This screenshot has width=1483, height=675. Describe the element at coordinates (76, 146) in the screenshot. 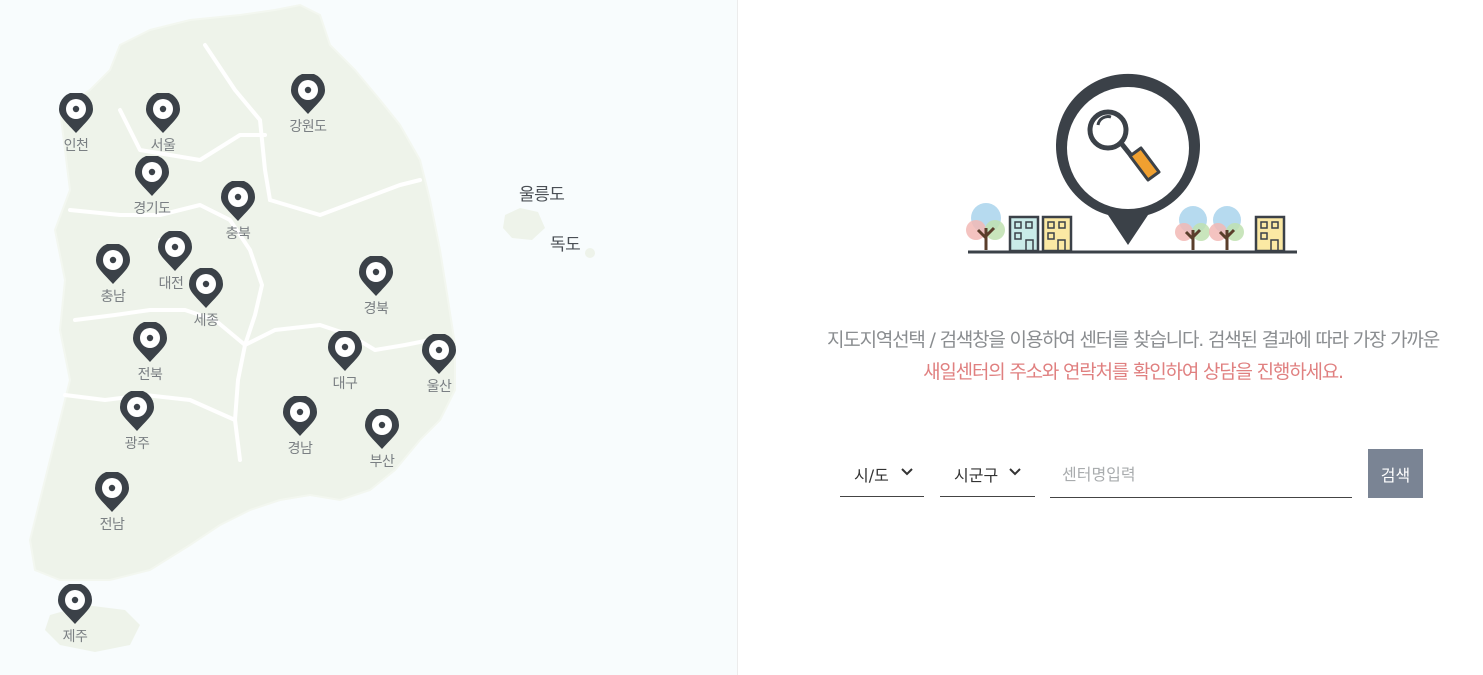

I see `region-label: 인천` at that location.